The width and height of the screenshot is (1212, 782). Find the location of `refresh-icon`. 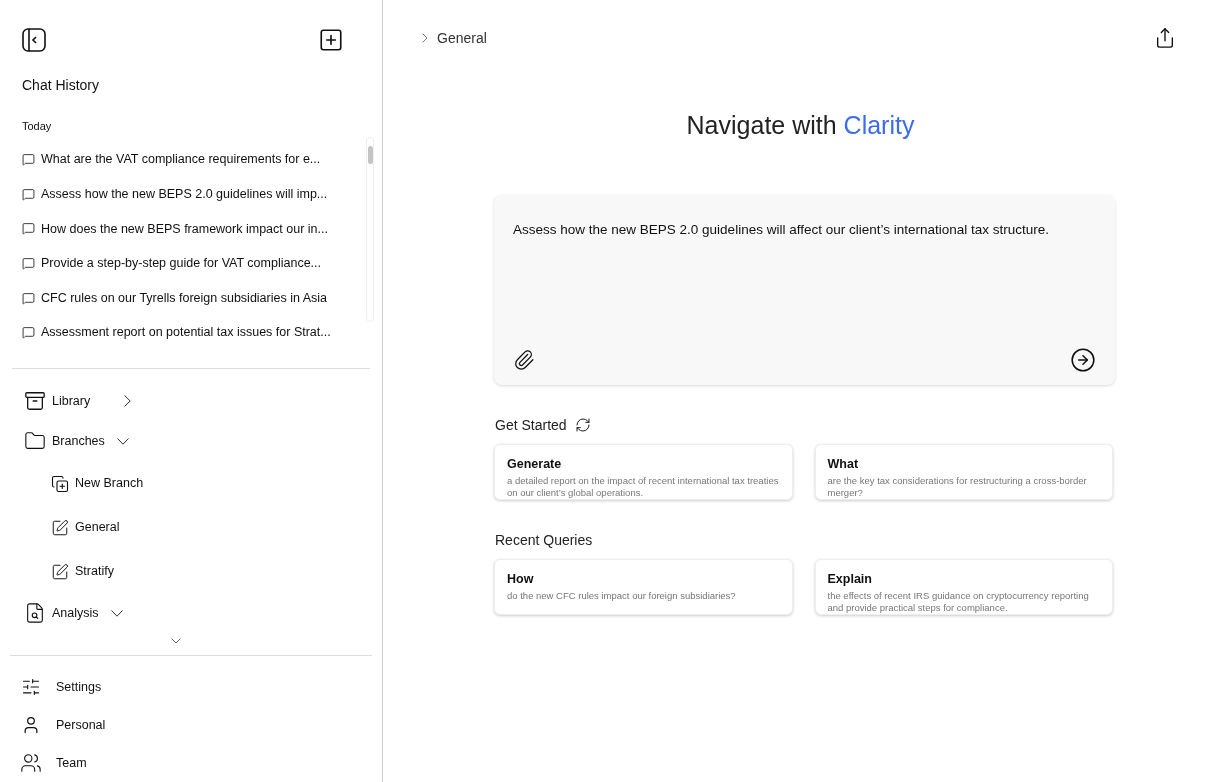

refresh-icon is located at coordinates (582, 425).